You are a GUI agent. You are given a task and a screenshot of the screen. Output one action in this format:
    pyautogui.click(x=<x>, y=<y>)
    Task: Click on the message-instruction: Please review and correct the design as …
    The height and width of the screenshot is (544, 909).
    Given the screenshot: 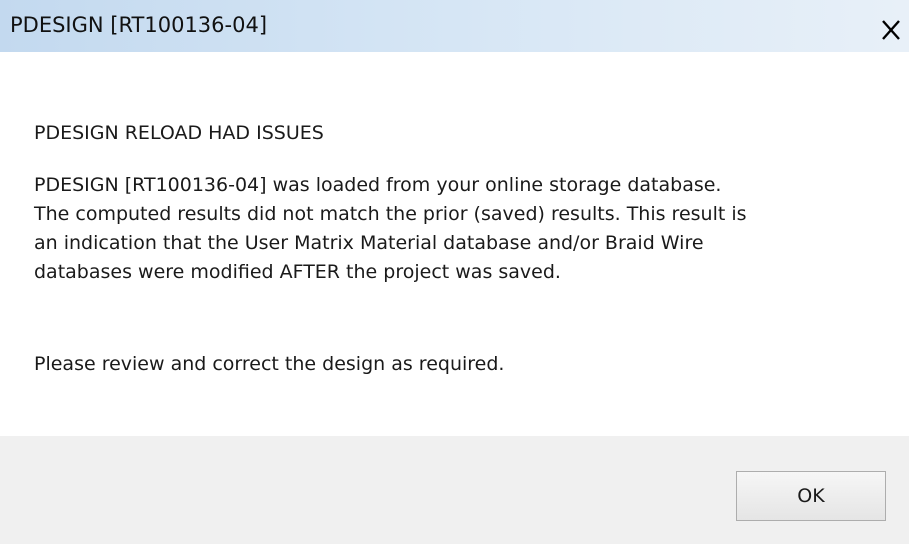 What is the action you would take?
    pyautogui.click(x=269, y=364)
    